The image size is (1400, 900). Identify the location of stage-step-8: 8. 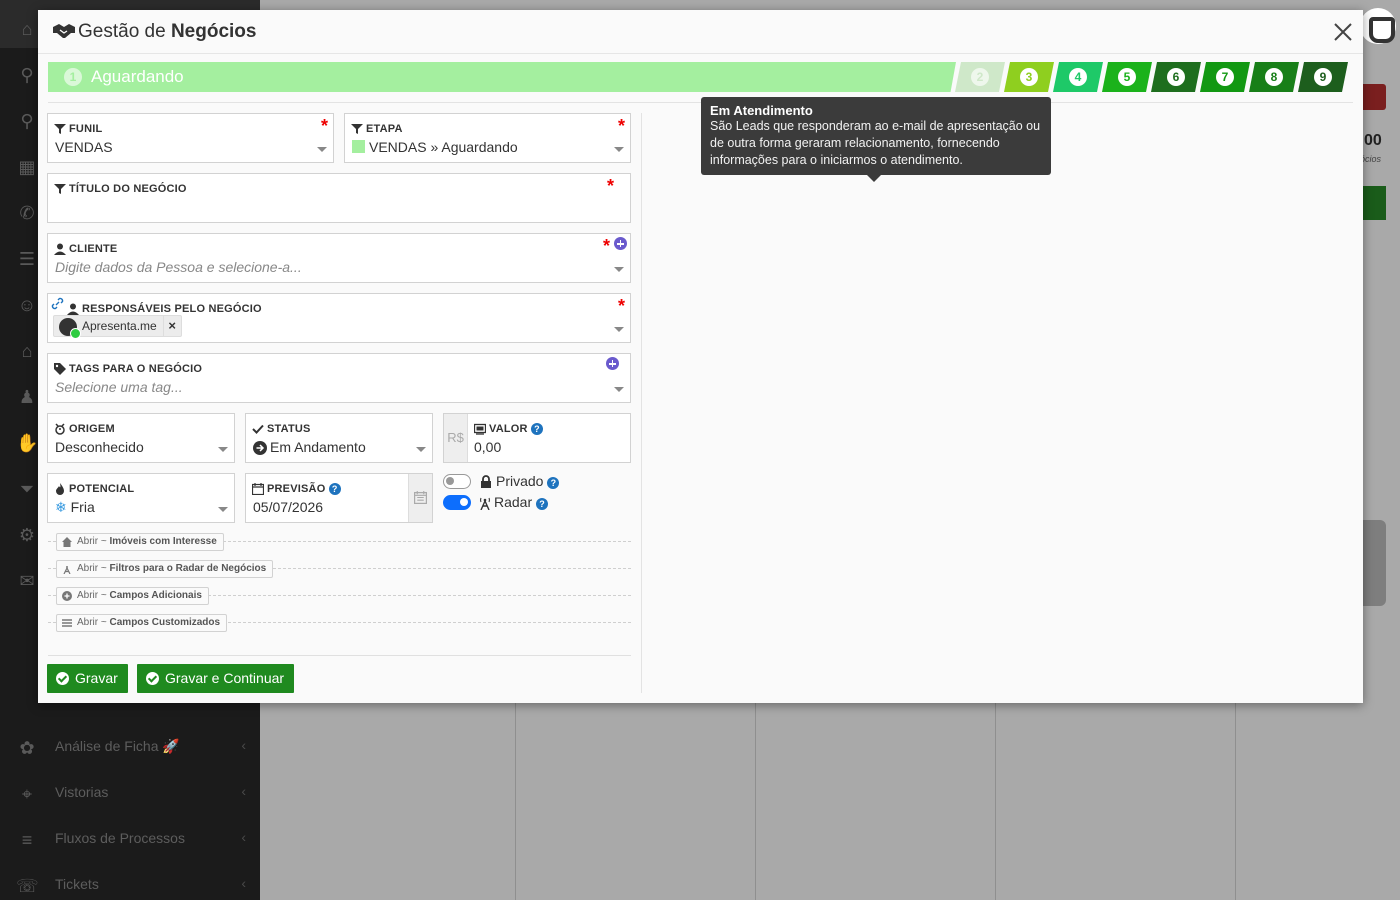
(1274, 77).